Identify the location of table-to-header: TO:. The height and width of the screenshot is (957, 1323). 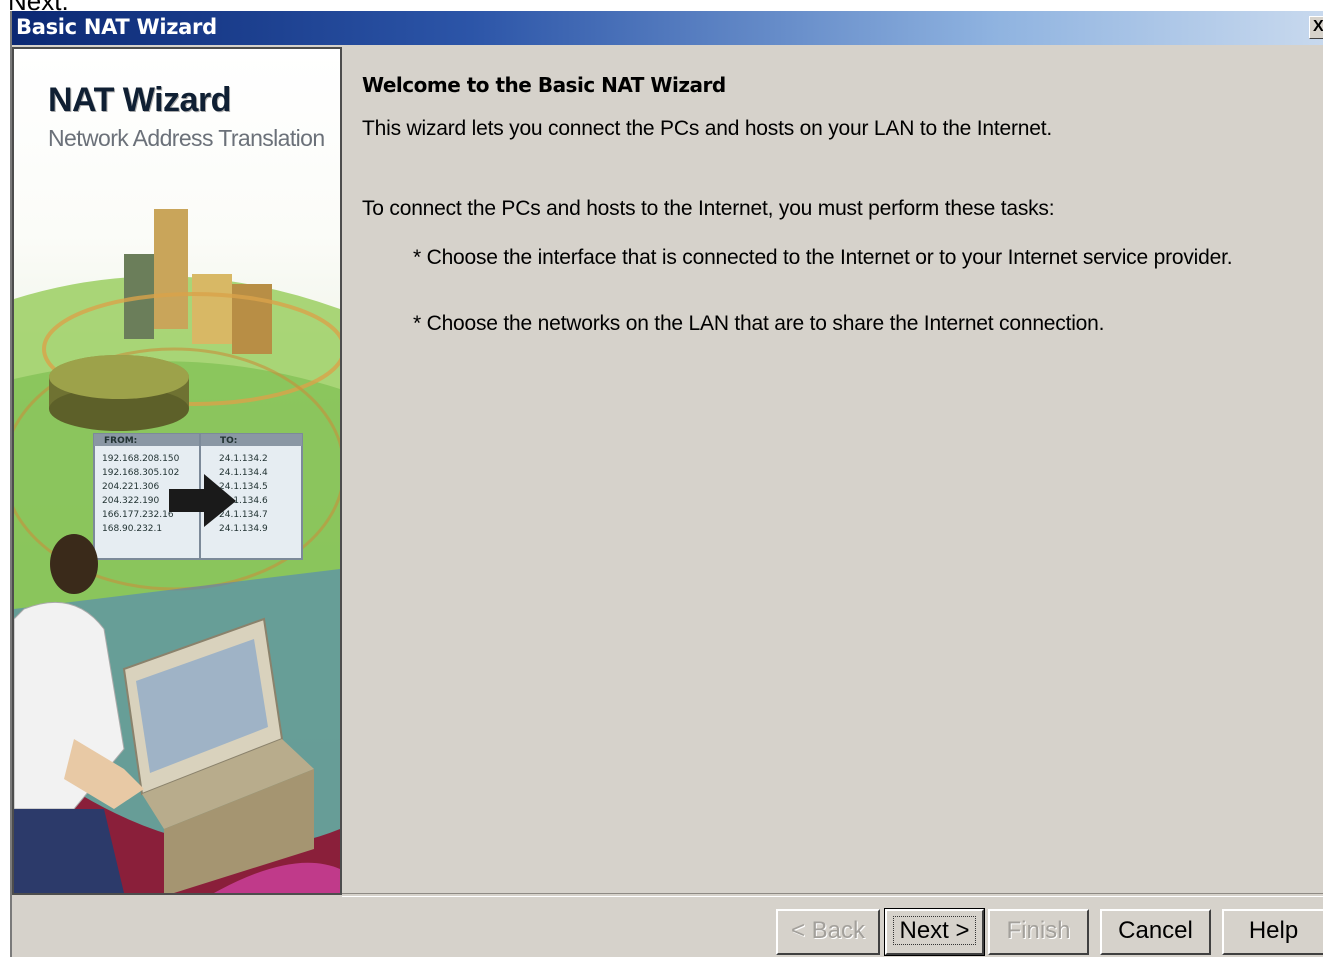
(228, 441).